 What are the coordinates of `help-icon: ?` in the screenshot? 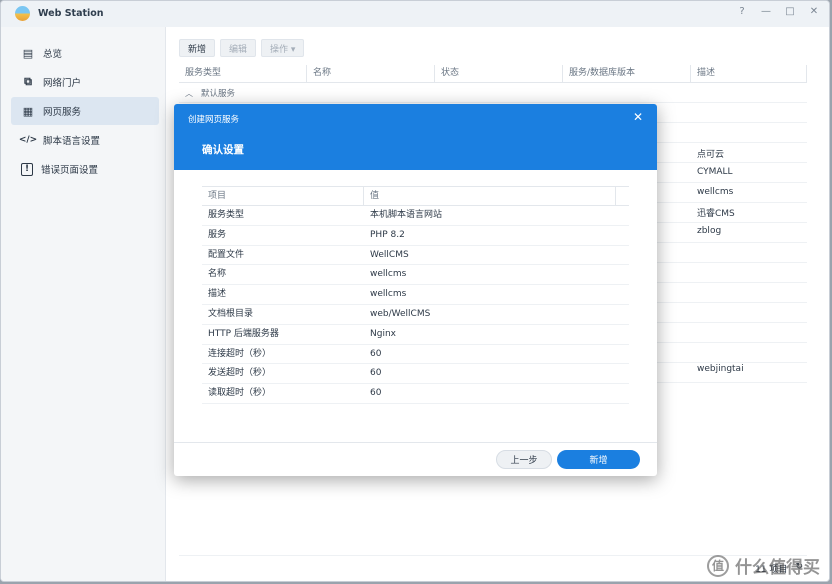 It's located at (742, 11).